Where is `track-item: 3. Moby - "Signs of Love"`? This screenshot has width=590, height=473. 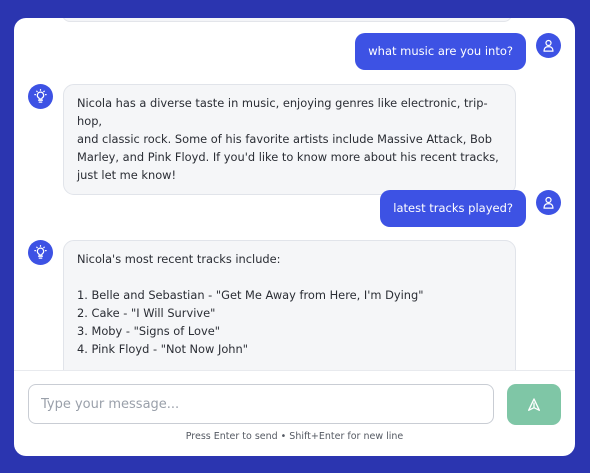 track-item: 3. Moby - "Signs of Love" is located at coordinates (148, 331).